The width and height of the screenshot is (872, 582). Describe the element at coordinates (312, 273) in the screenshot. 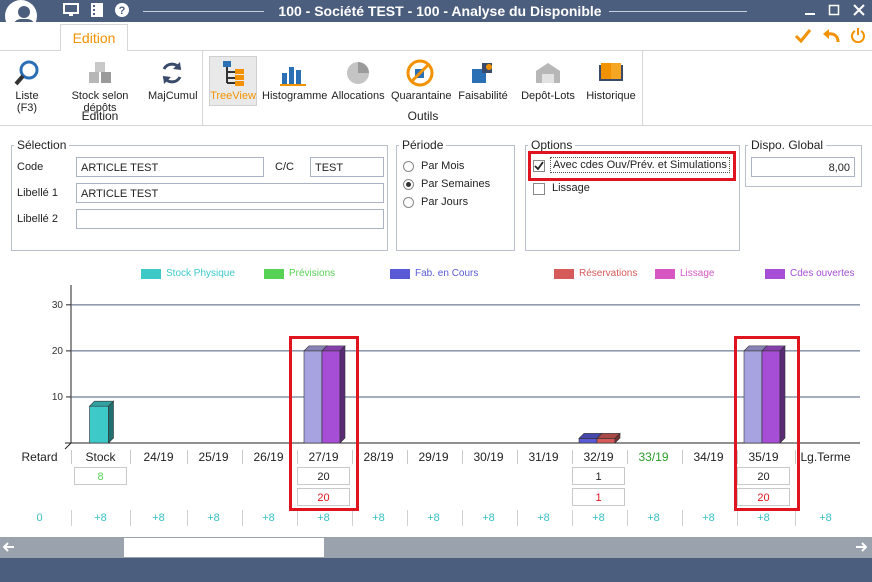

I see `legend-label-previsions: Prévisions` at that location.